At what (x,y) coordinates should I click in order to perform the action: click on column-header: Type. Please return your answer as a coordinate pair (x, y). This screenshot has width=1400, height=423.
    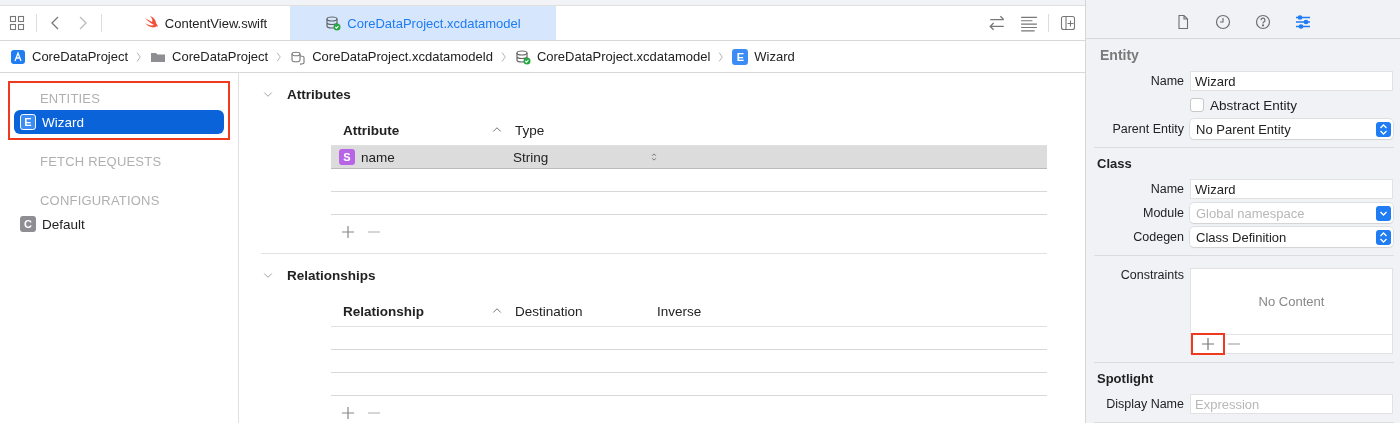
    Looking at the image, I should click on (530, 130).